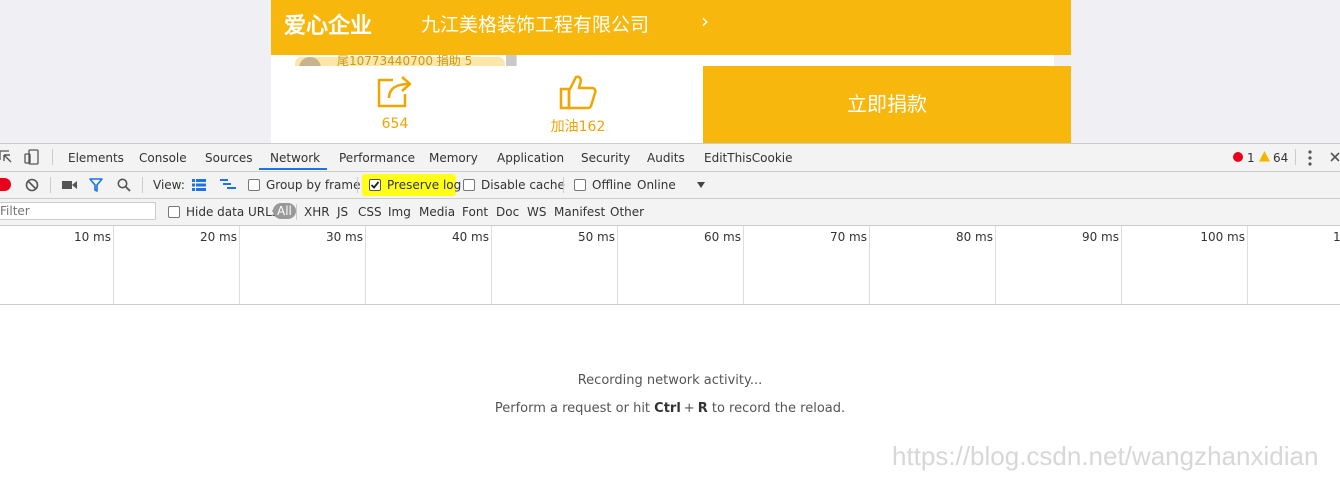 Image resolution: width=1340 pixels, height=483 pixels. Describe the element at coordinates (169, 185) in the screenshot. I see `view-label: View:` at that location.